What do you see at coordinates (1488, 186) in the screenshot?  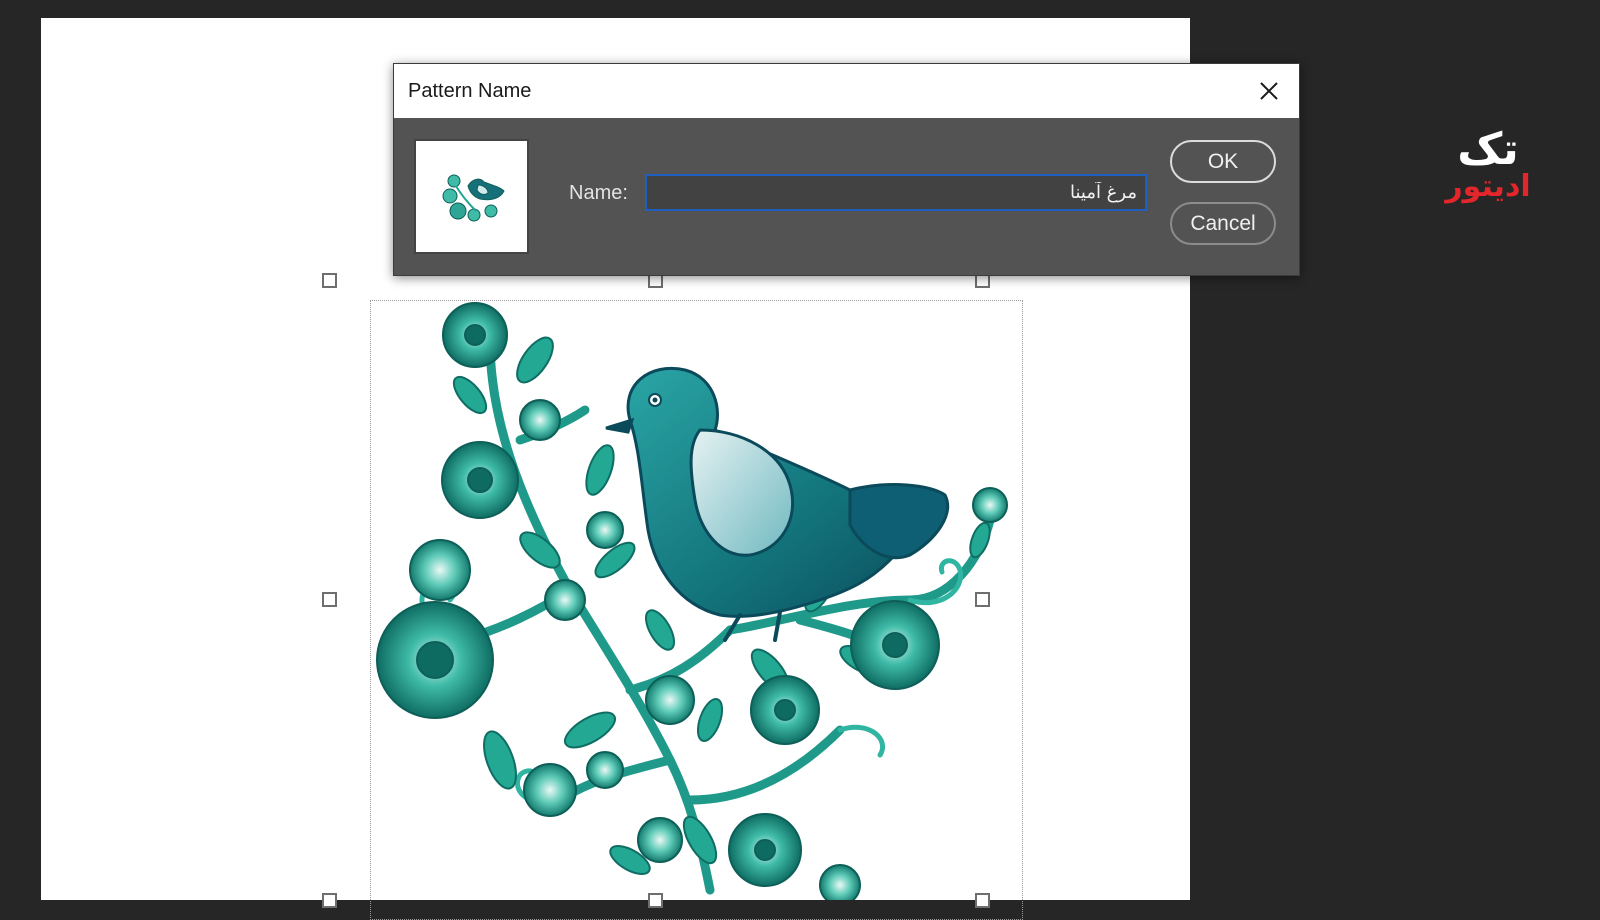 I see `logo-line-2: ادیتور` at bounding box center [1488, 186].